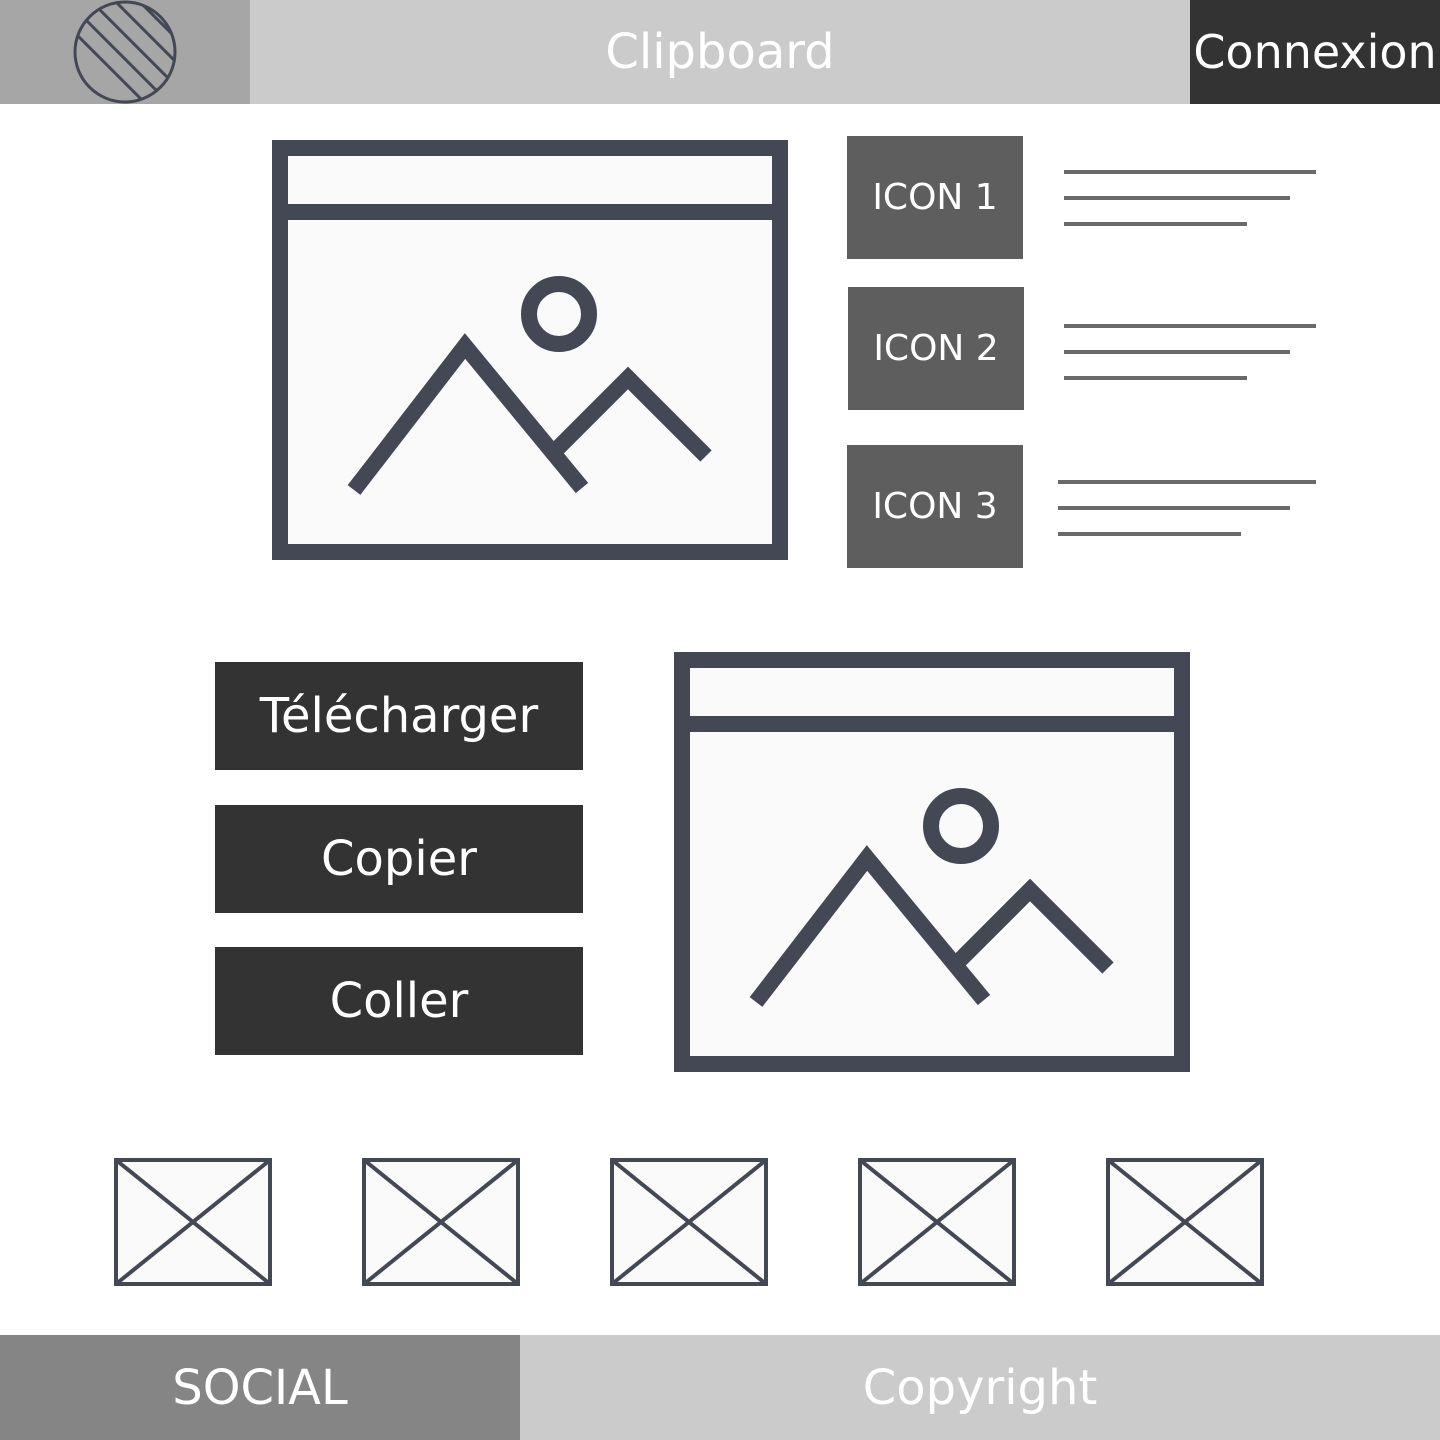 This screenshot has height=1440, width=1440. What do you see at coordinates (932, 862) in the screenshot?
I see `preview-image-placeholder-icon` at bounding box center [932, 862].